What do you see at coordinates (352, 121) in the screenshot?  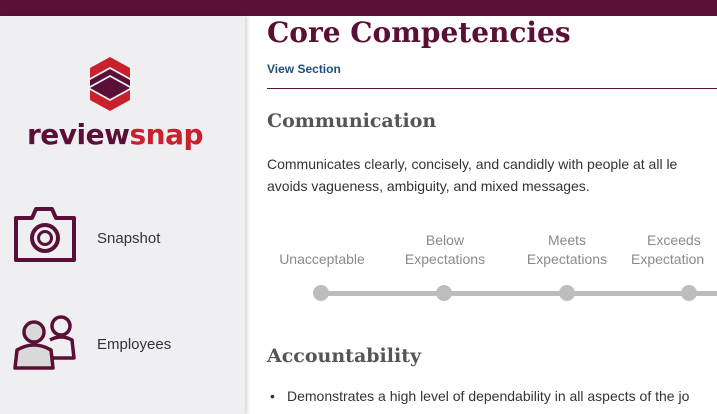 I see `competency-title-communication: Communication` at bounding box center [352, 121].